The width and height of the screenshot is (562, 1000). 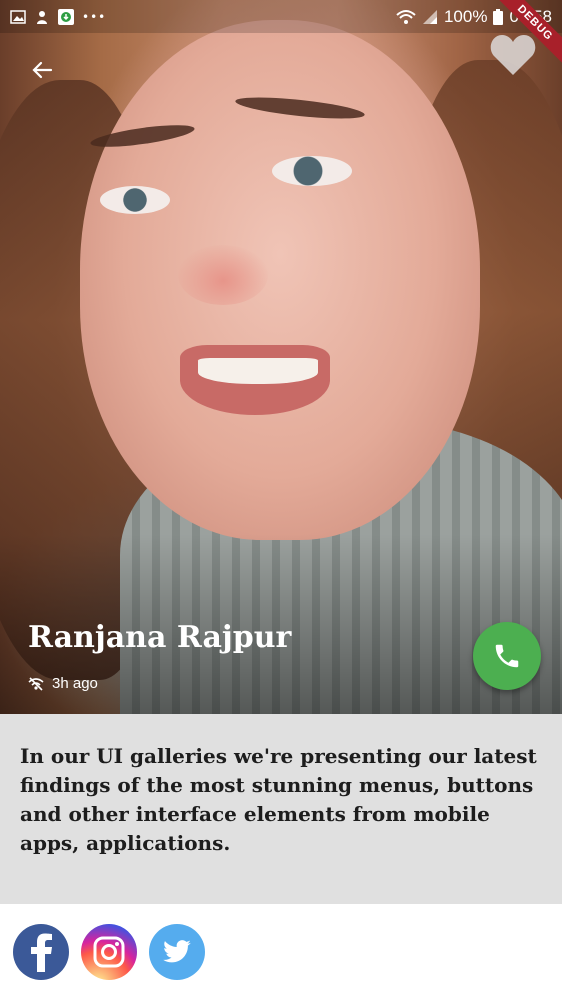 I want to click on facebook-button, so click(x=41, y=952).